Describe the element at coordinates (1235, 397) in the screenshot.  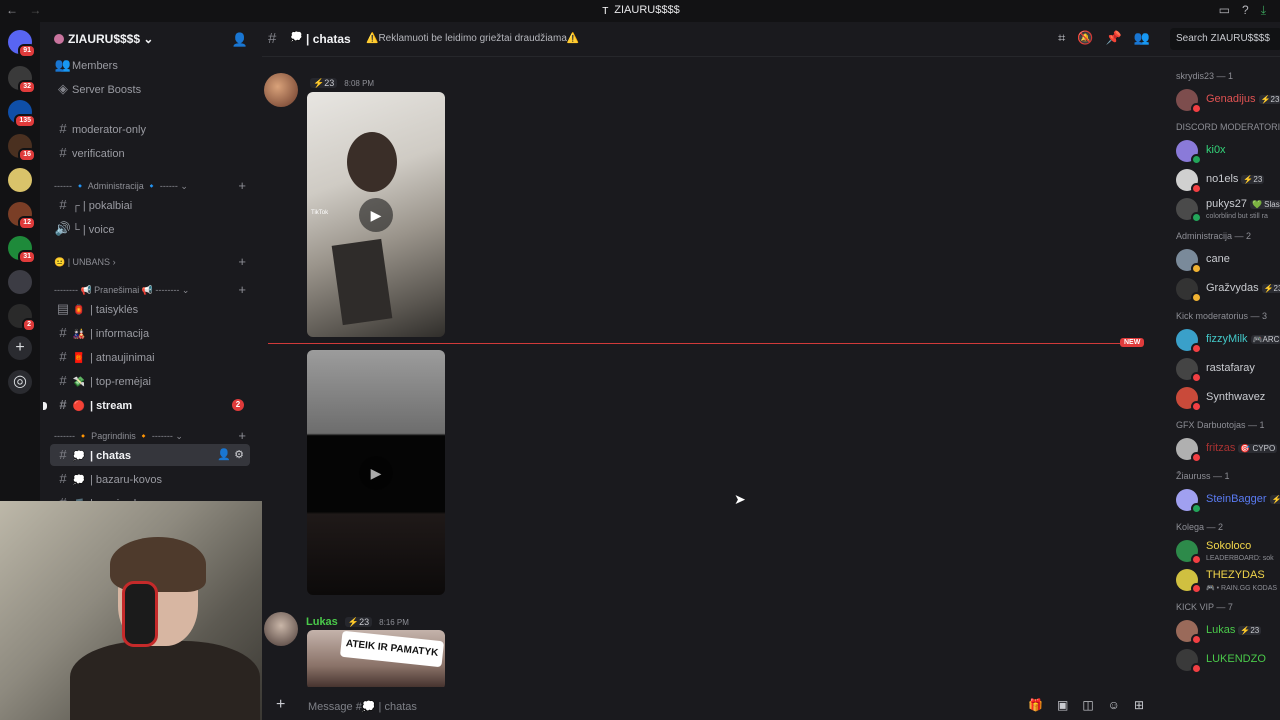
I see `member-name-row: Synthwavez` at that location.